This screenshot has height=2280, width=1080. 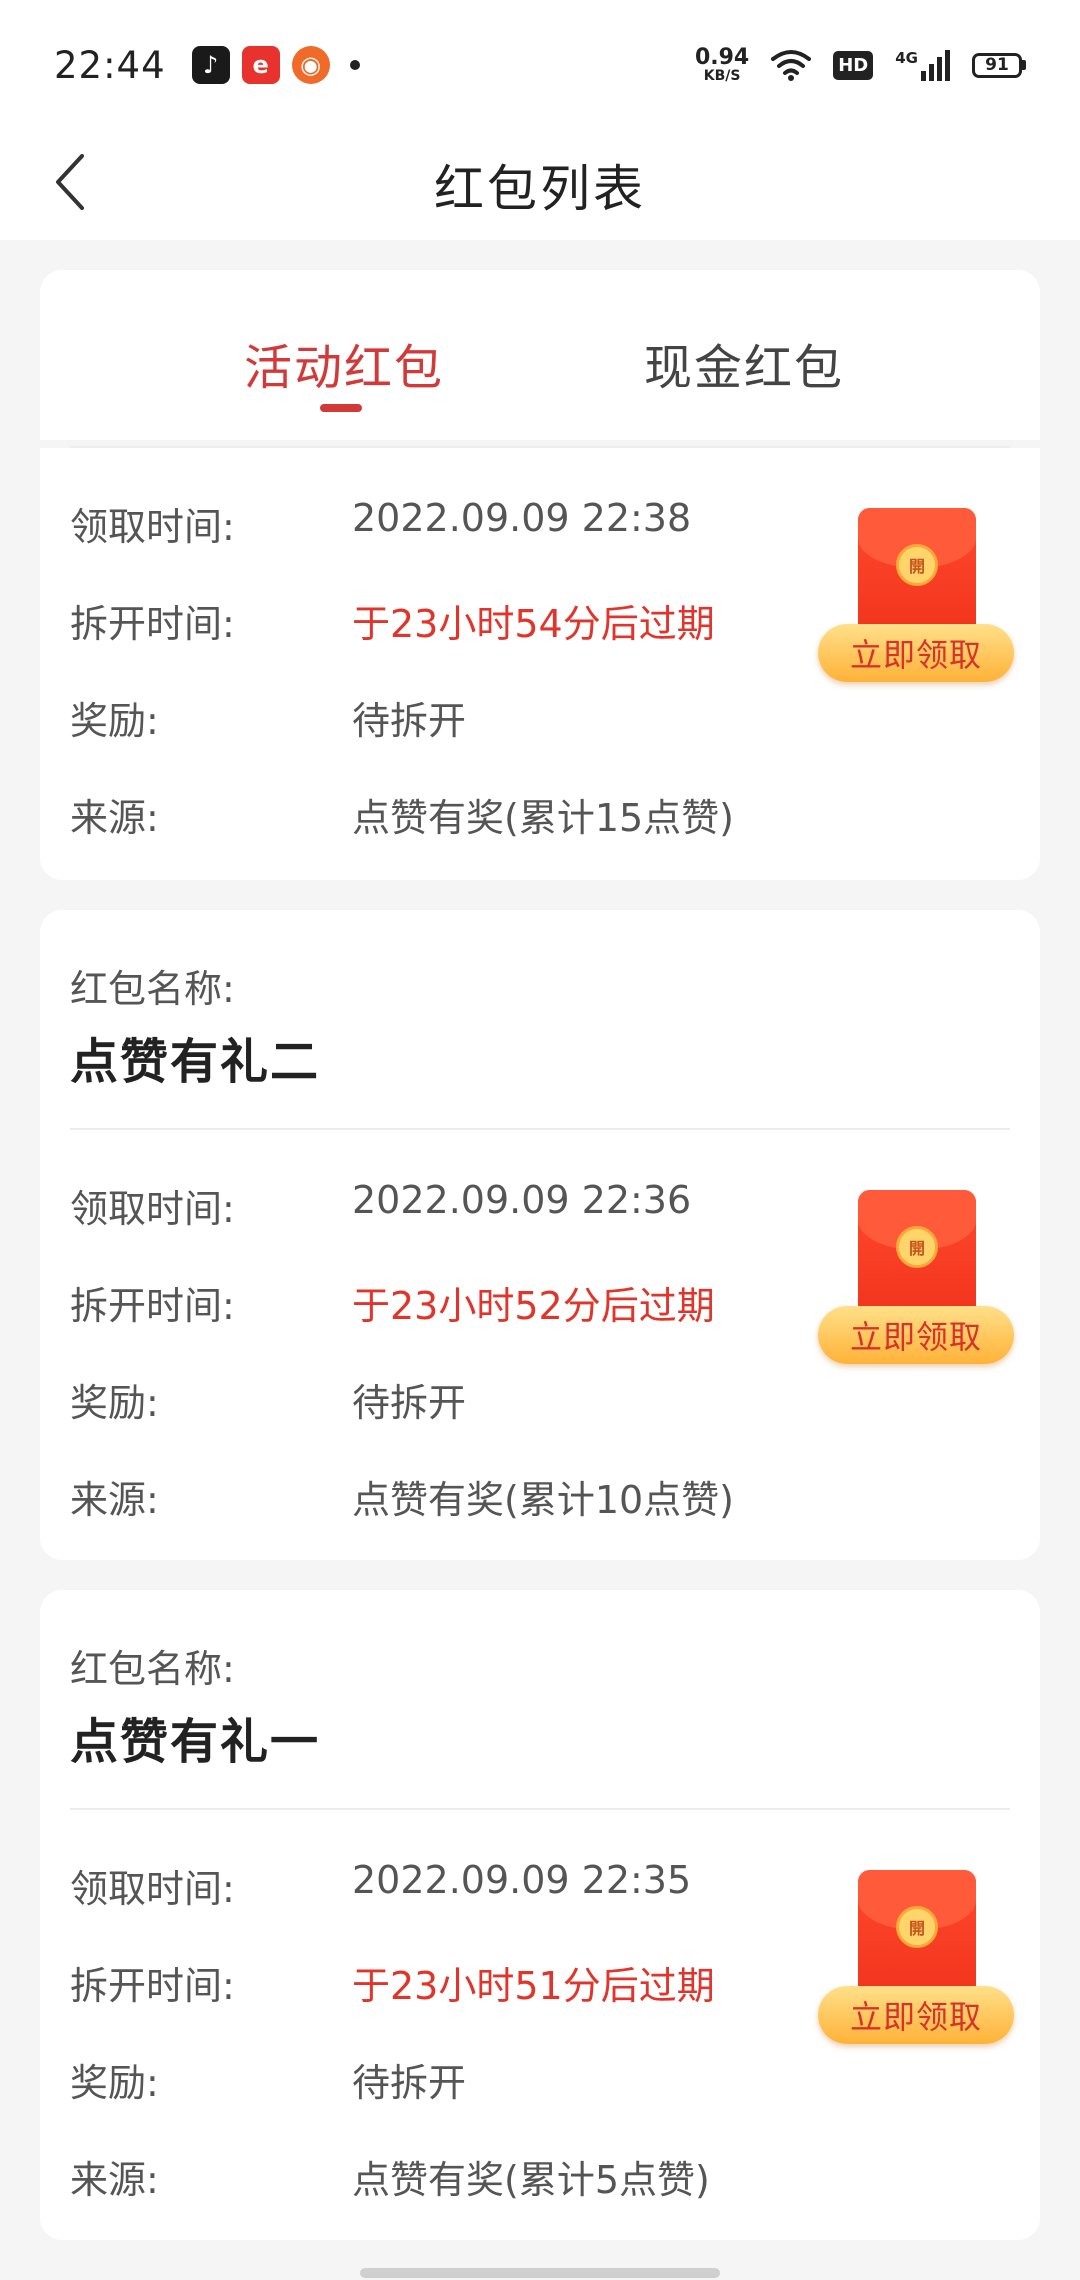 I want to click on status-bar: 22:44 ♪ e ◉ 0.94 KB/S HD 4G 91, so click(x=540, y=65).